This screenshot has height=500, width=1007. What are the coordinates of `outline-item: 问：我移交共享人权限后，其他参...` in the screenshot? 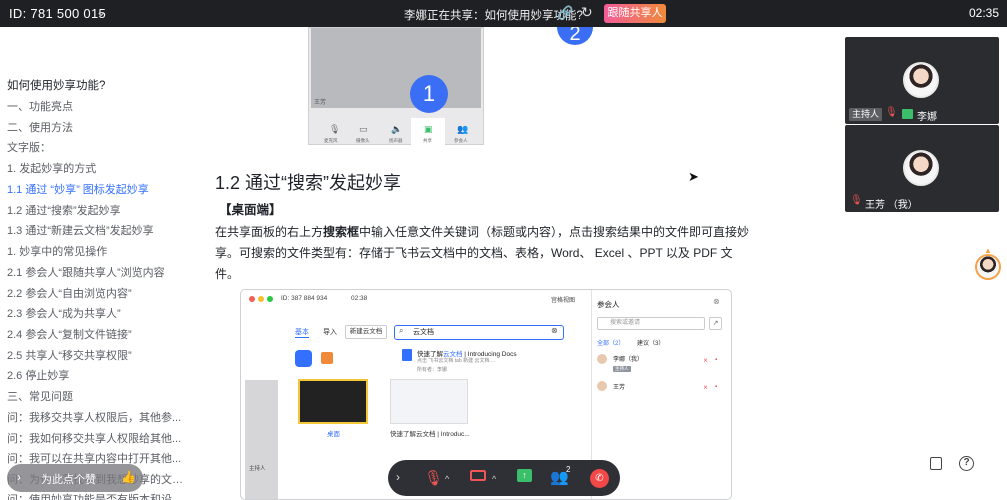 It's located at (96, 417).